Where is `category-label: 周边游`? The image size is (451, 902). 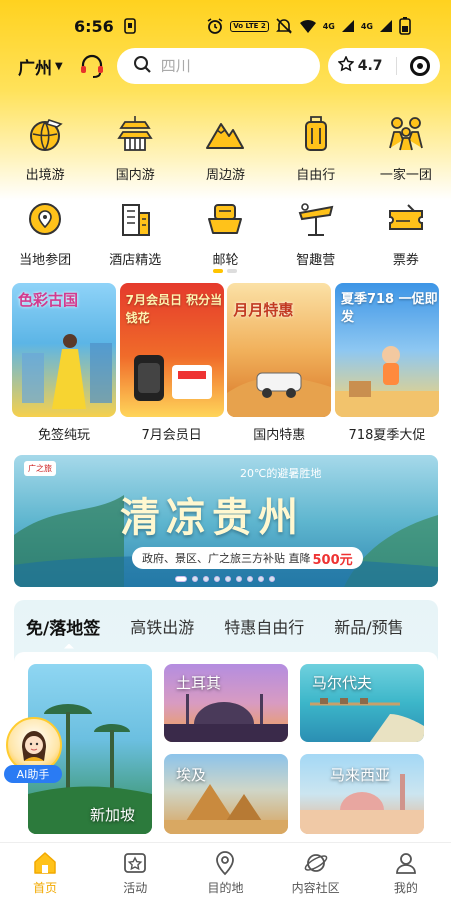
category-label: 周边游 is located at coordinates (225, 175).